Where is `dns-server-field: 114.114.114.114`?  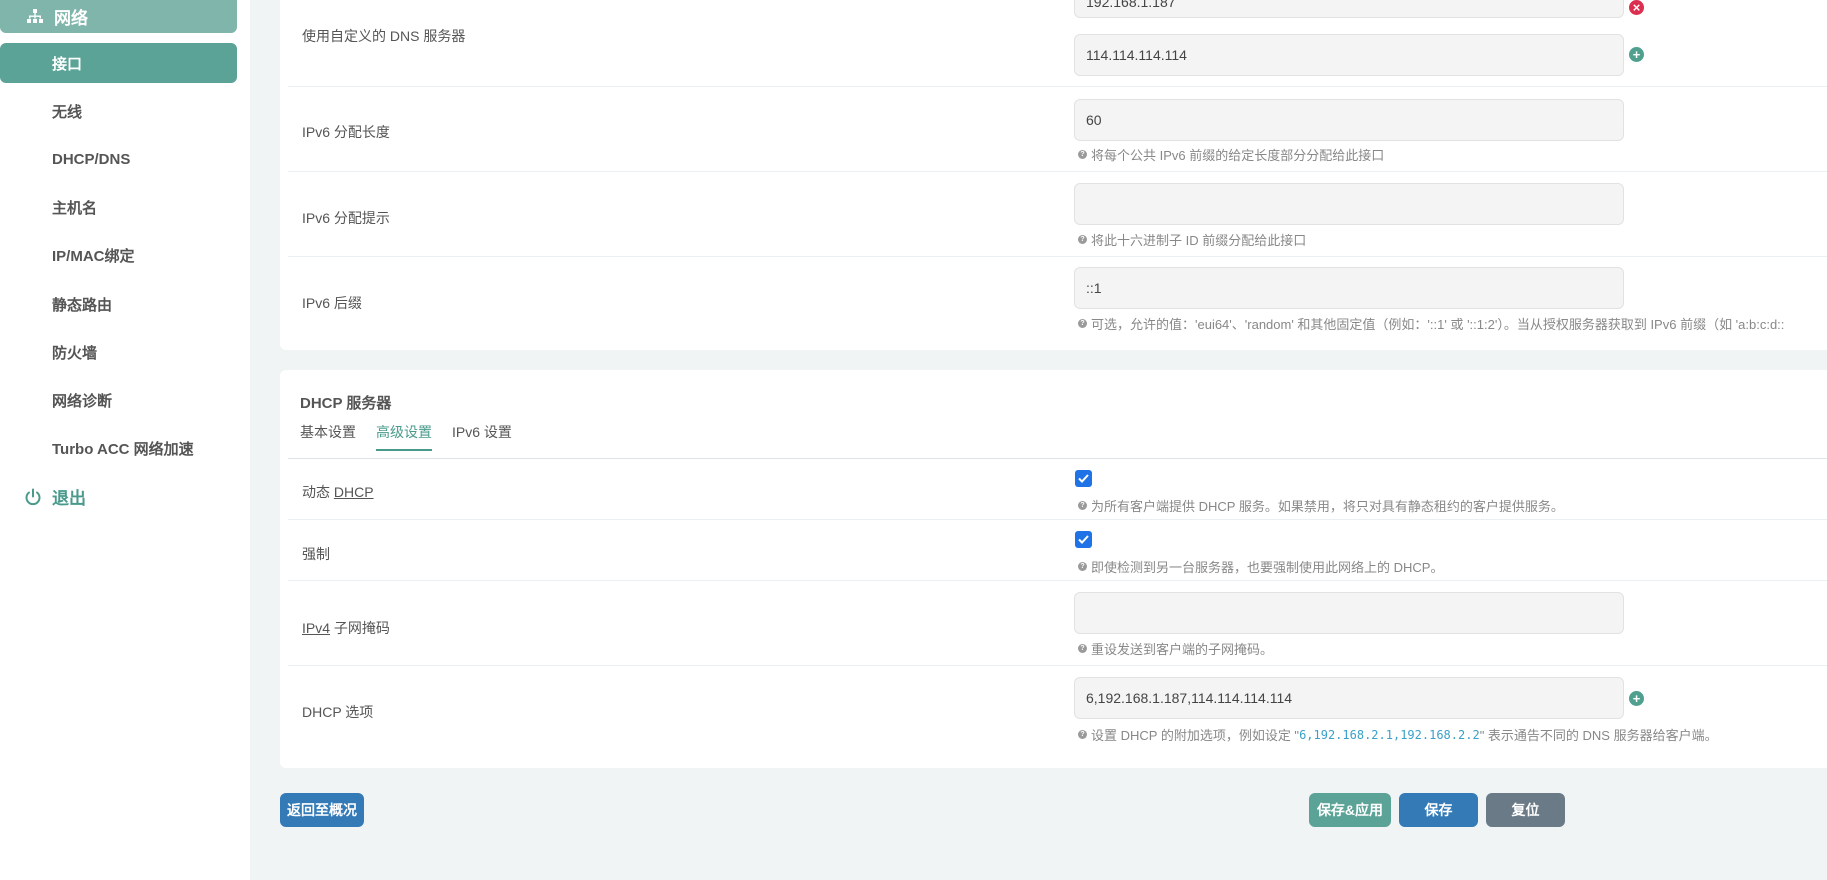
dns-server-field: 114.114.114.114 is located at coordinates (1349, 55).